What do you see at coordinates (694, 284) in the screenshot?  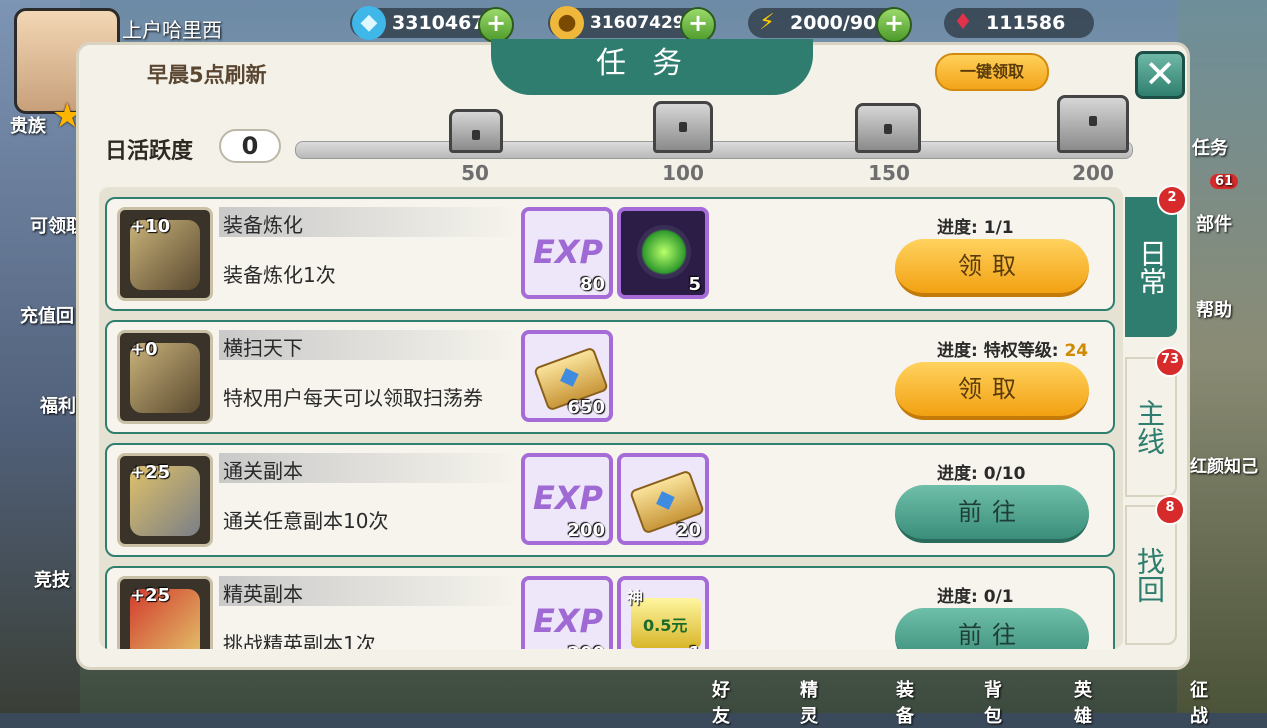 I see `reward-qty: 5` at bounding box center [694, 284].